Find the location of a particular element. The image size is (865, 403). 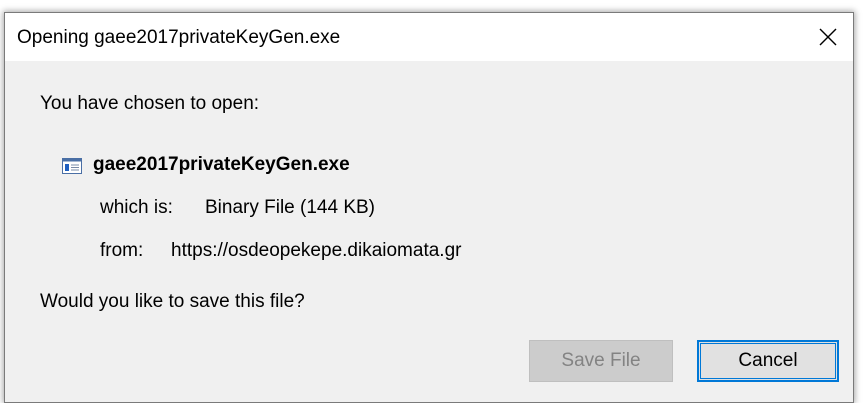

dialog-title: Opening gaee2017privateKeyGen.exe is located at coordinates (179, 37).